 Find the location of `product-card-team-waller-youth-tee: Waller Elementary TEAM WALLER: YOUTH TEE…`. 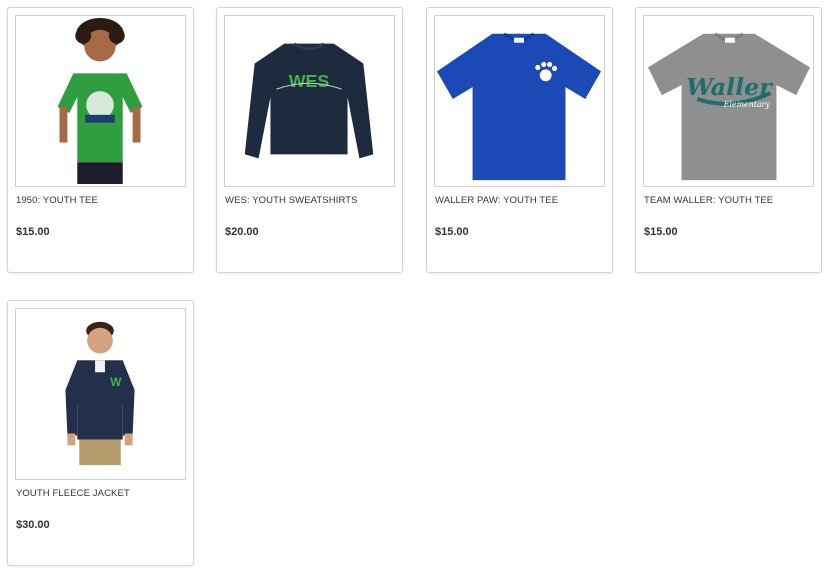

product-card-team-waller-youth-tee: Waller Elementary TEAM WALLER: YOUTH TEE… is located at coordinates (728, 140).